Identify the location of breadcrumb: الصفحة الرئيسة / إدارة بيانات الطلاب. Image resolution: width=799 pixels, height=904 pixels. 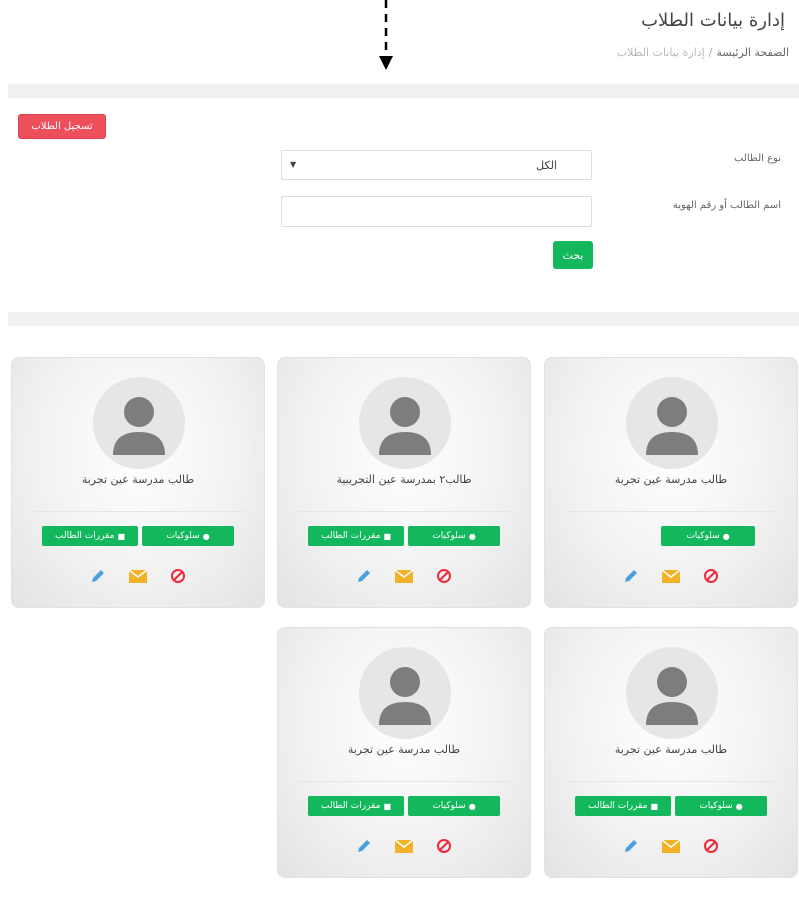
(703, 52).